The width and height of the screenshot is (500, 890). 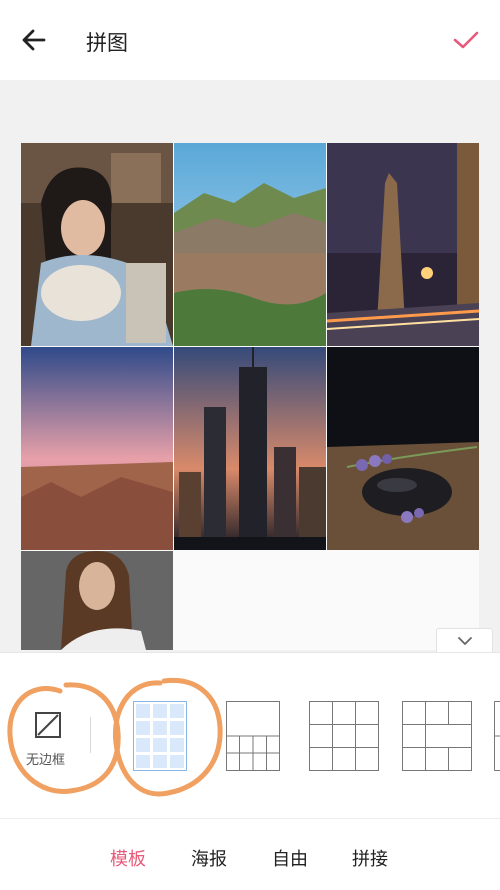 What do you see at coordinates (209, 858) in the screenshot?
I see `tab-poster: 海报` at bounding box center [209, 858].